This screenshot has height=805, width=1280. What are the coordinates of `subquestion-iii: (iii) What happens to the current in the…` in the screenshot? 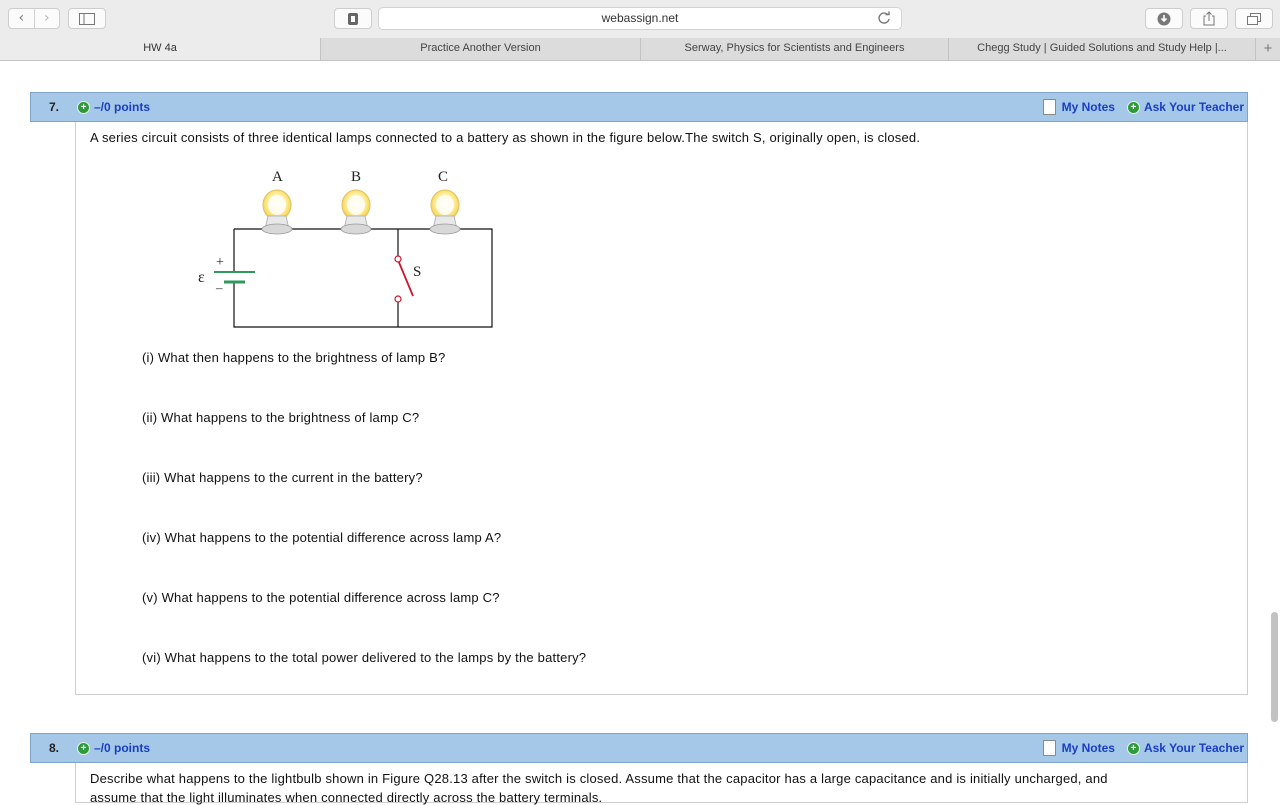 It's located at (282, 477).